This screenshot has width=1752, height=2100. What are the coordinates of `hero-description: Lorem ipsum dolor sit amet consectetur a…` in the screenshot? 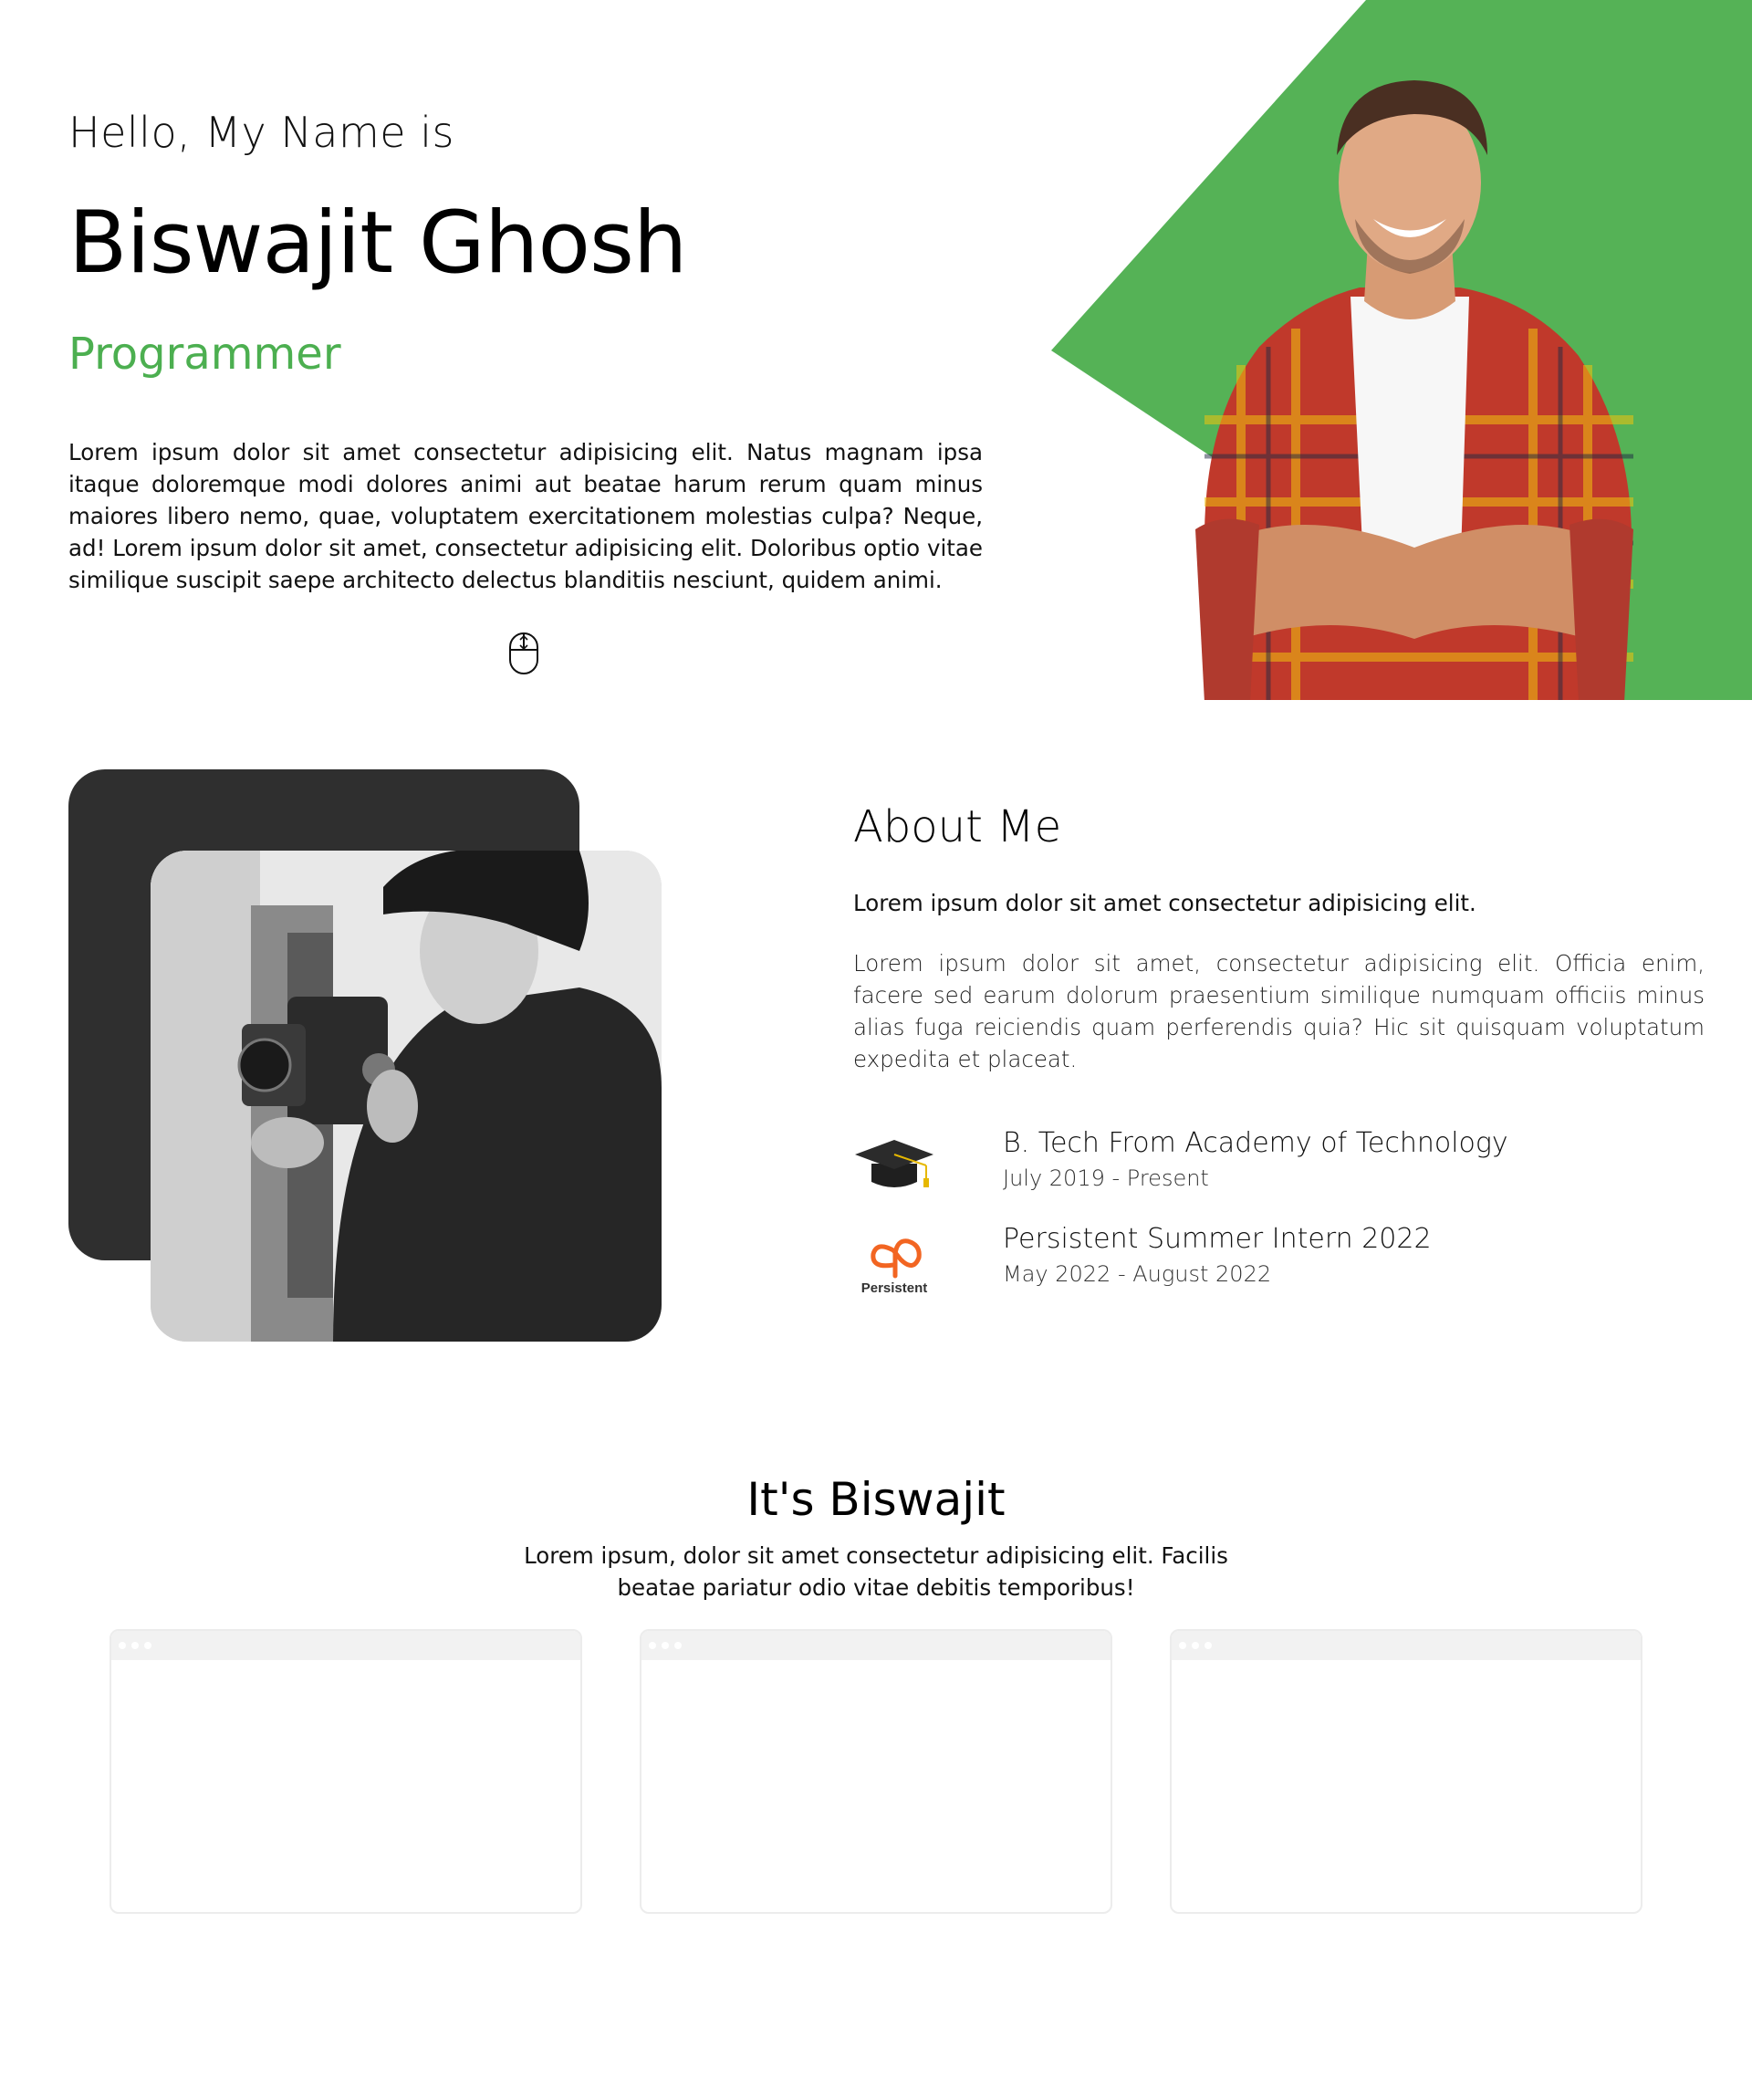 It's located at (525, 516).